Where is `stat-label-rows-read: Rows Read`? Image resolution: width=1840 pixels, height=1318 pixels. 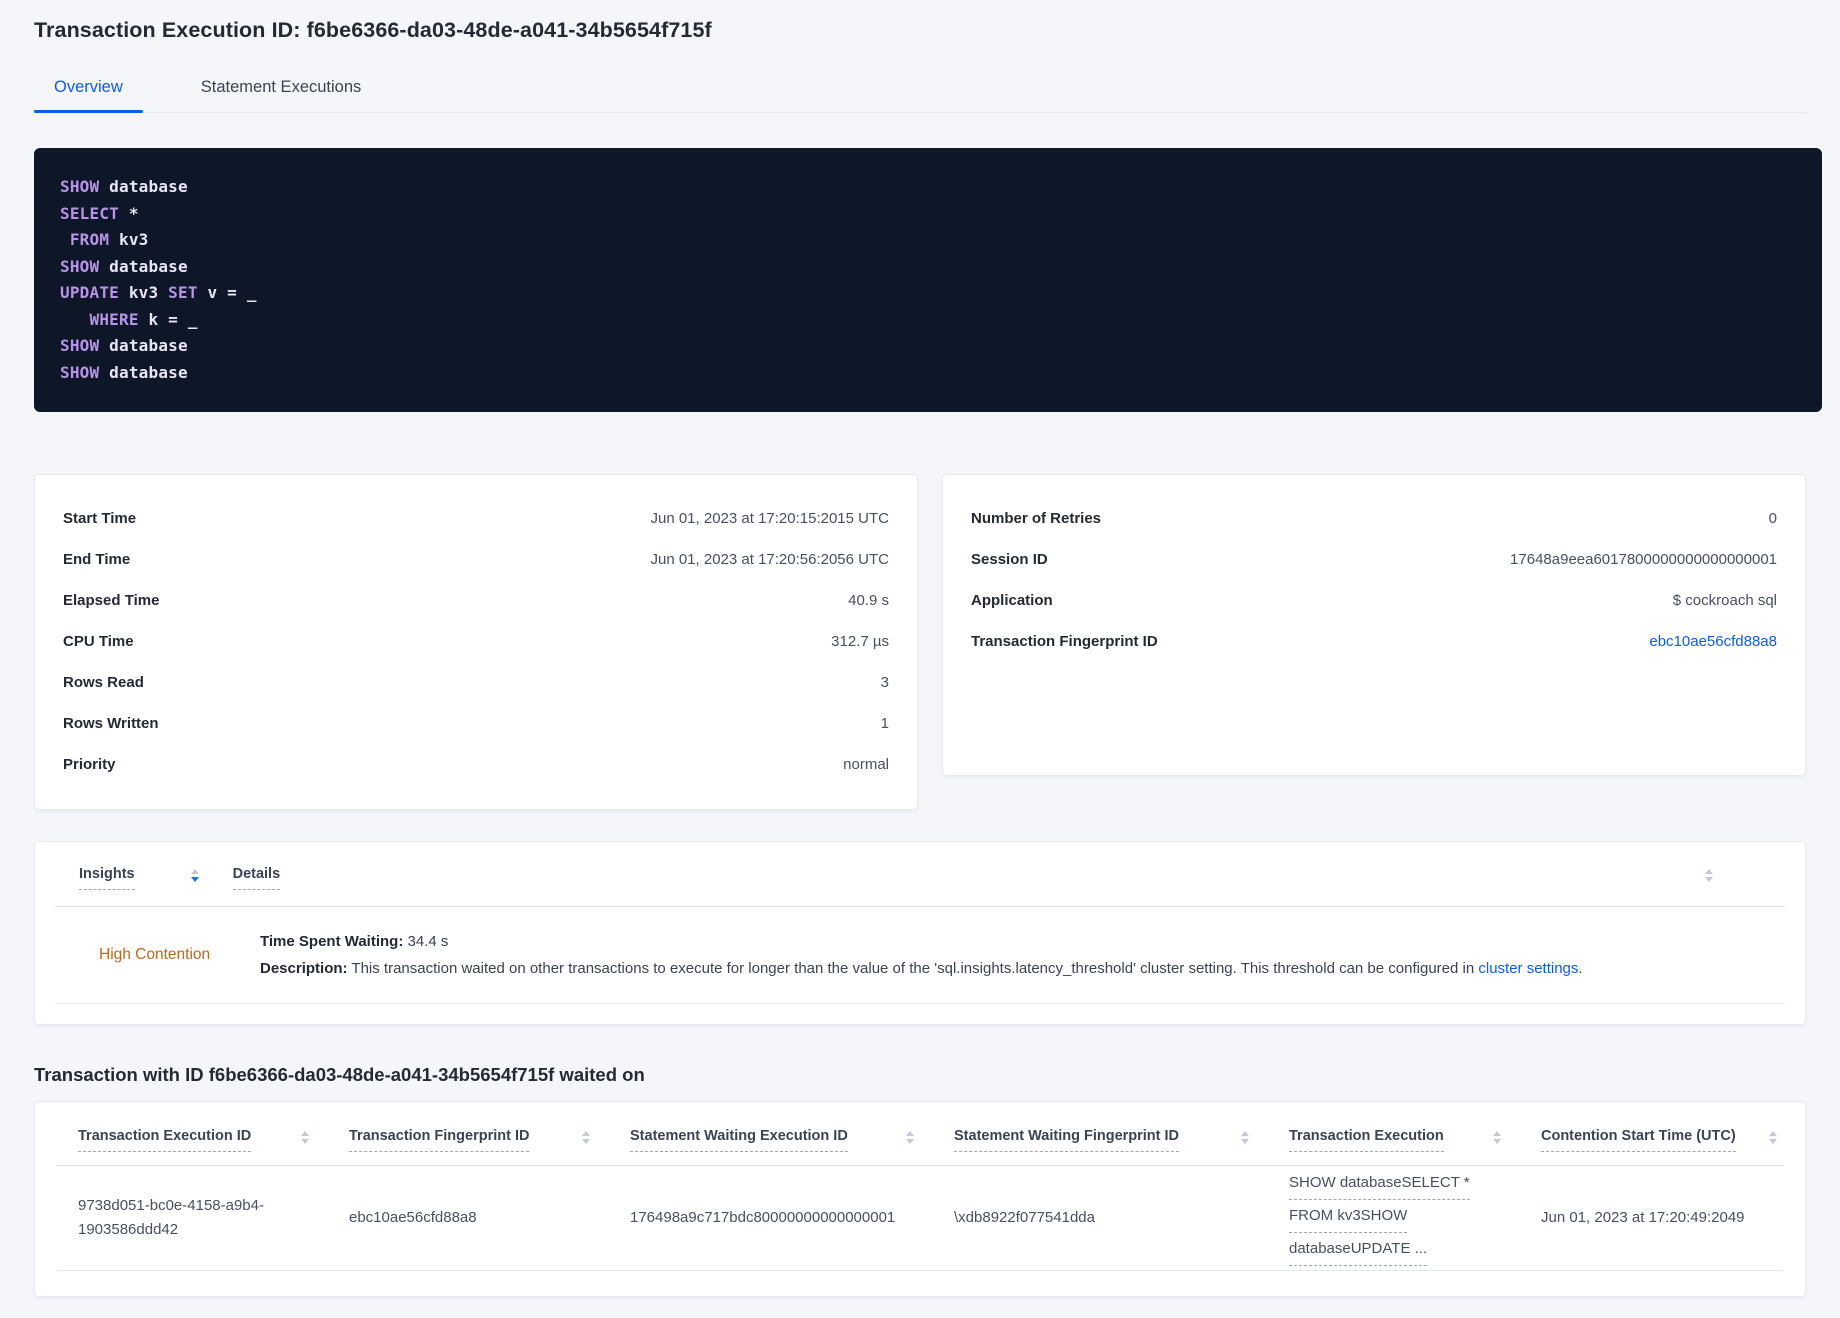
stat-label-rows-read: Rows Read is located at coordinates (103, 682).